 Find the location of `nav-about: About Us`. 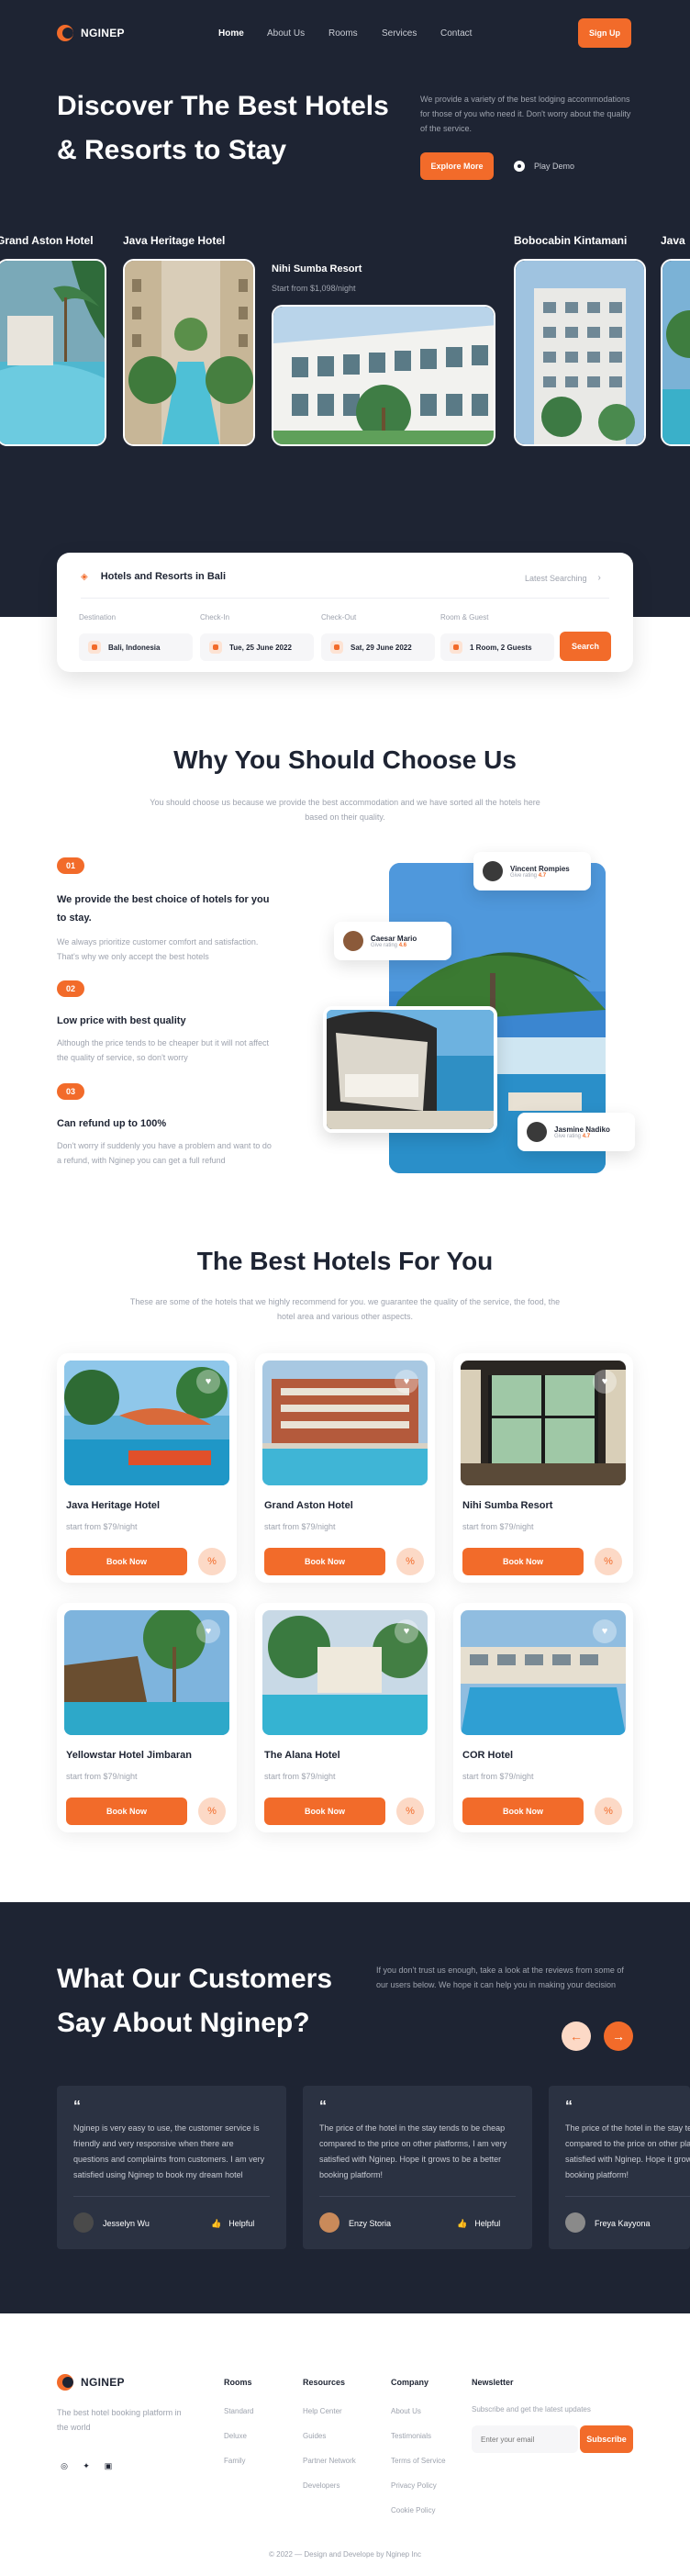

nav-about: About Us is located at coordinates (286, 33).